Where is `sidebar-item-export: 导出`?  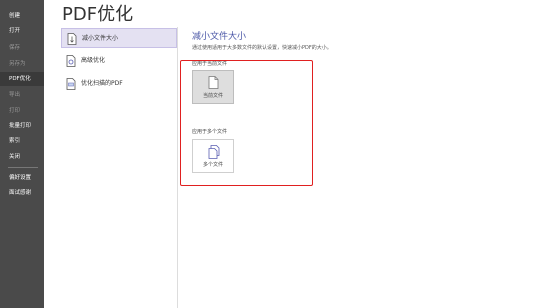 sidebar-item-export: 导出 is located at coordinates (22, 95).